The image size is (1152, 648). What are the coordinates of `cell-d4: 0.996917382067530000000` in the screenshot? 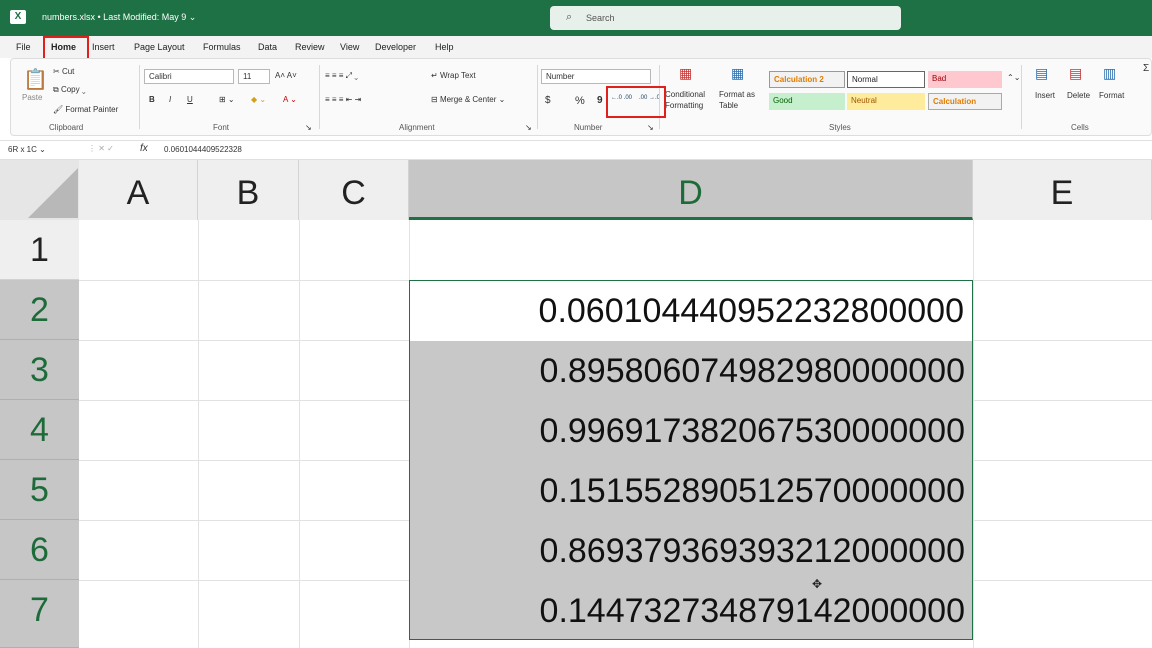 It's located at (691, 431).